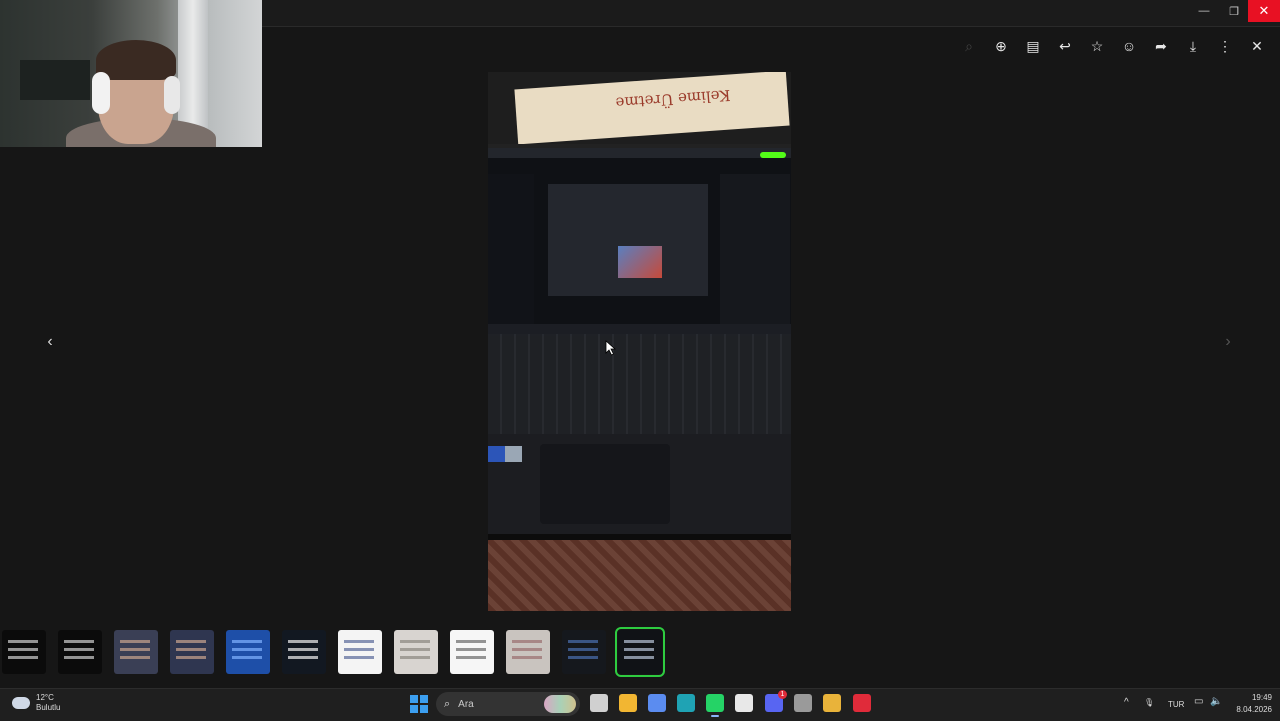 The image size is (1280, 721). Describe the element at coordinates (803, 703) in the screenshot. I see `steam-icon` at that location.